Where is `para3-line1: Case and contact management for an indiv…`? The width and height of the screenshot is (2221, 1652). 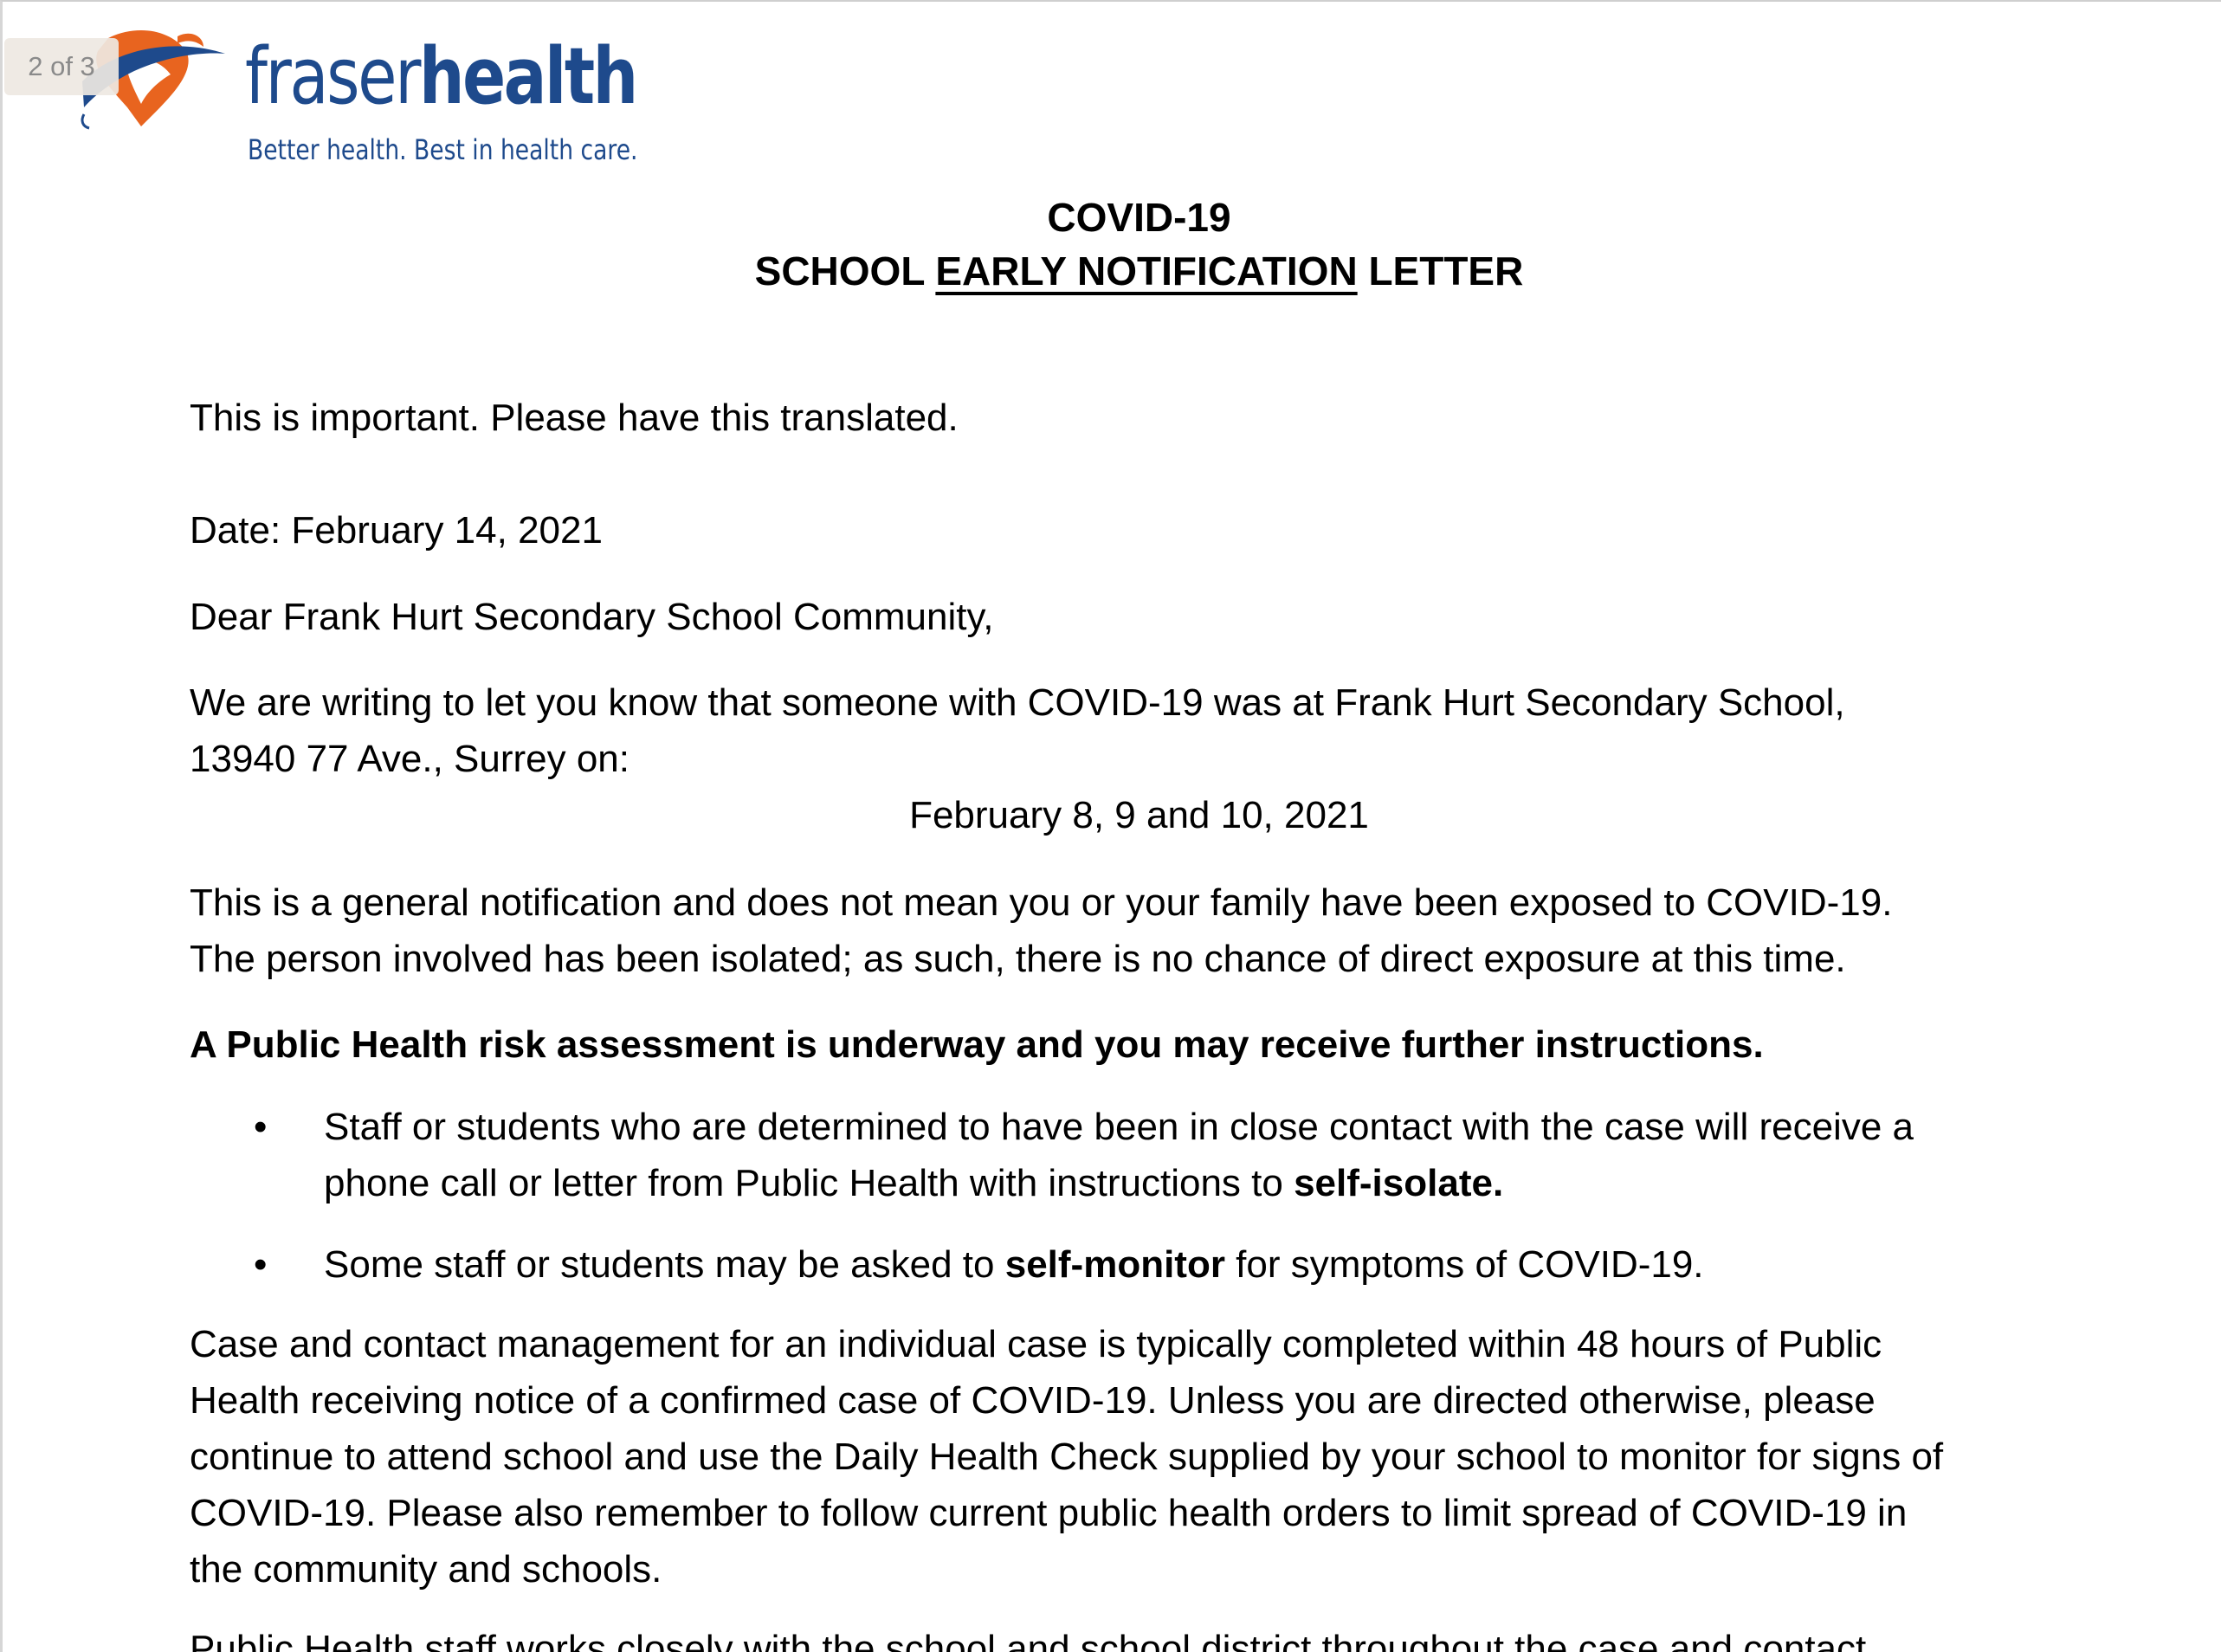
para3-line1: Case and contact management for an indiv… is located at coordinates (1036, 1344).